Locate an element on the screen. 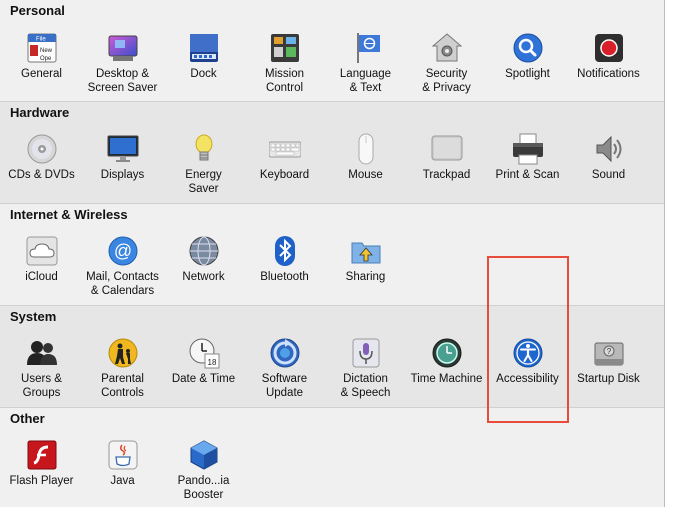 This screenshot has height=507, width=675. pref-spotlight: Spotlight is located at coordinates (527, 56).